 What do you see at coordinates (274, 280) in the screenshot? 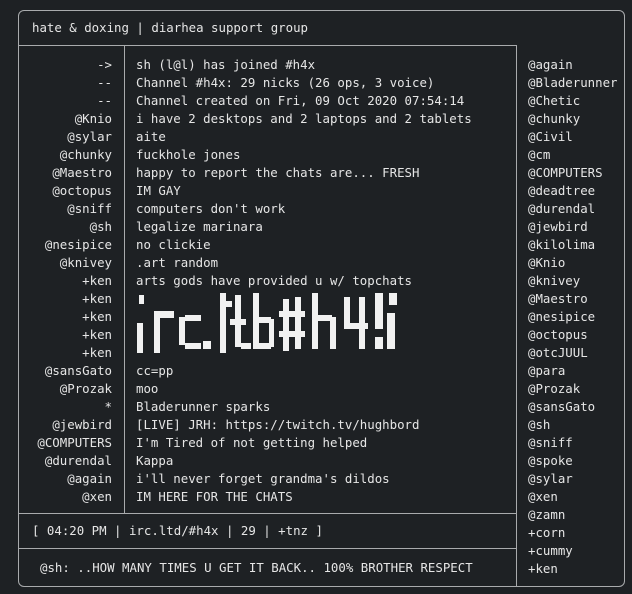
I see `chat-line-text: arts gods have provided u w/ topchats` at bounding box center [274, 280].